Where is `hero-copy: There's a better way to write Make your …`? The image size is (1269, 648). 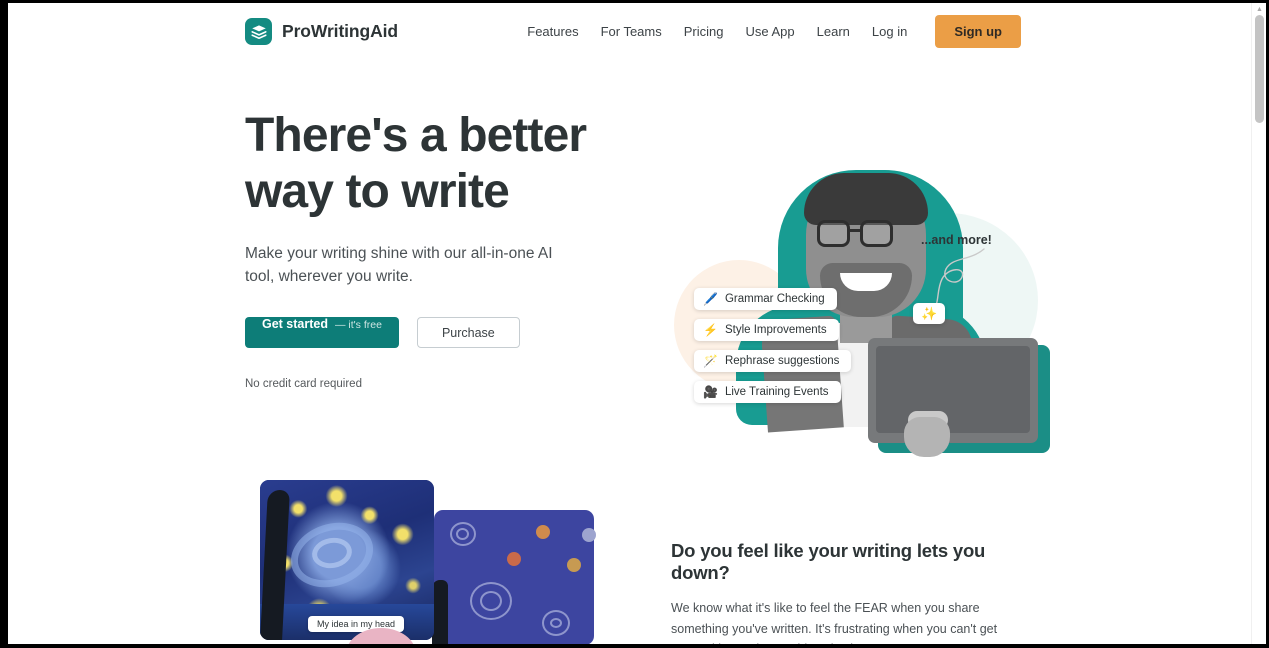
hero-copy: There's a better way to write Make your … is located at coordinates (445, 249).